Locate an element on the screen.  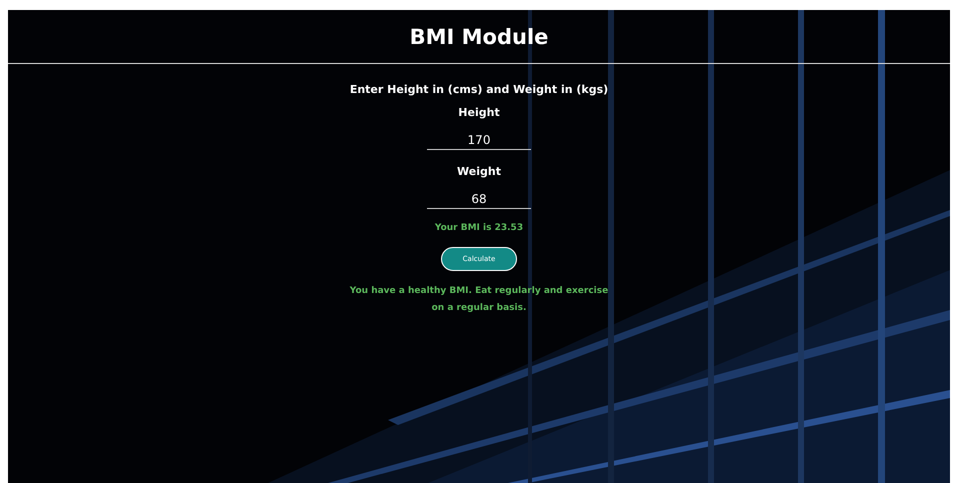
page-title: BMI Module is located at coordinates (479, 36).